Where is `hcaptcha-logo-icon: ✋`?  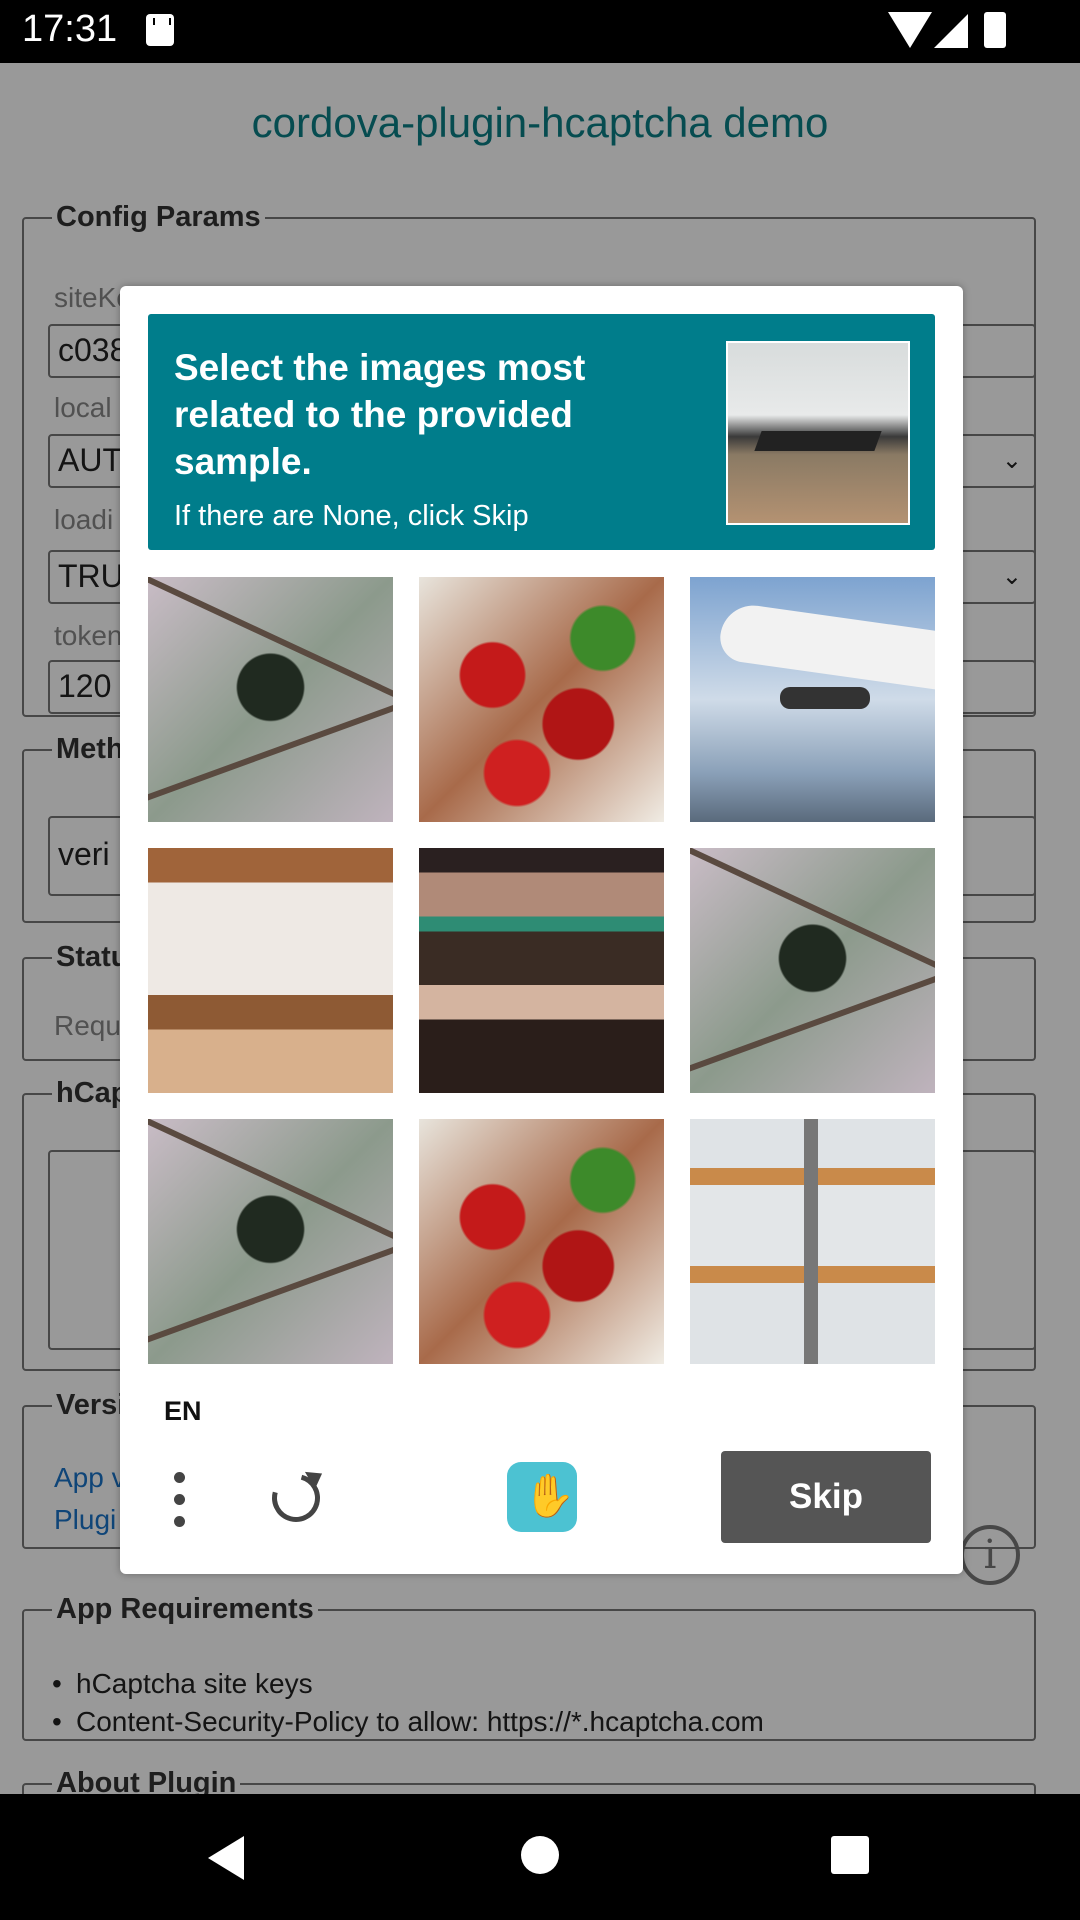 hcaptcha-logo-icon: ✋ is located at coordinates (542, 1497).